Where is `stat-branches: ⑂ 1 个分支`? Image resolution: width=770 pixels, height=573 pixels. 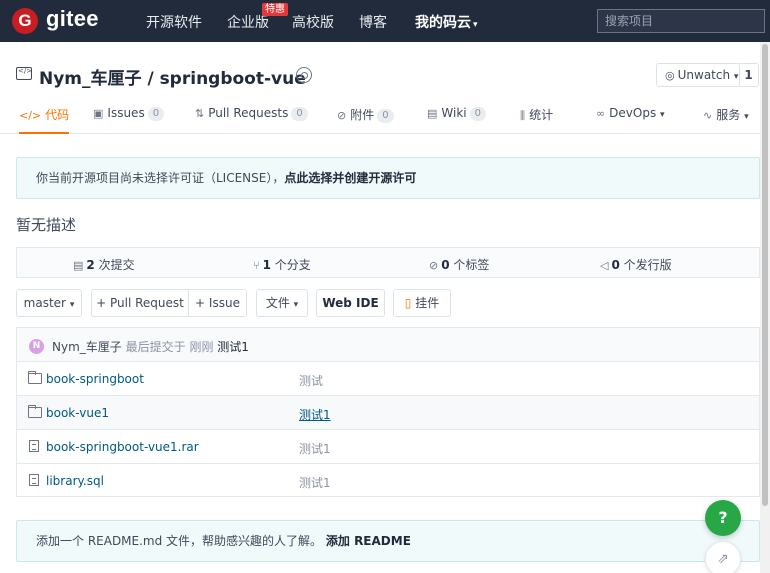 stat-branches: ⑂ 1 个分支 is located at coordinates (282, 264).